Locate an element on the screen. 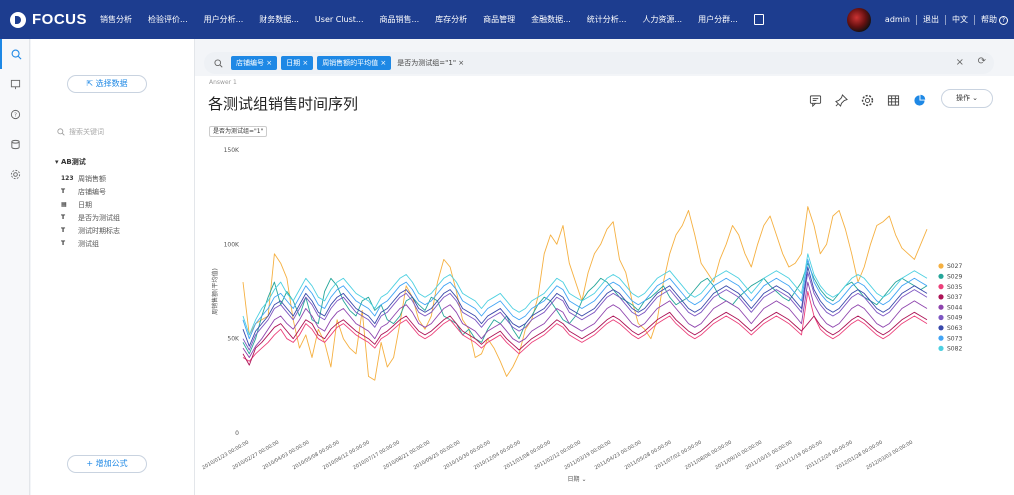  document-icon is located at coordinates (758, 19).